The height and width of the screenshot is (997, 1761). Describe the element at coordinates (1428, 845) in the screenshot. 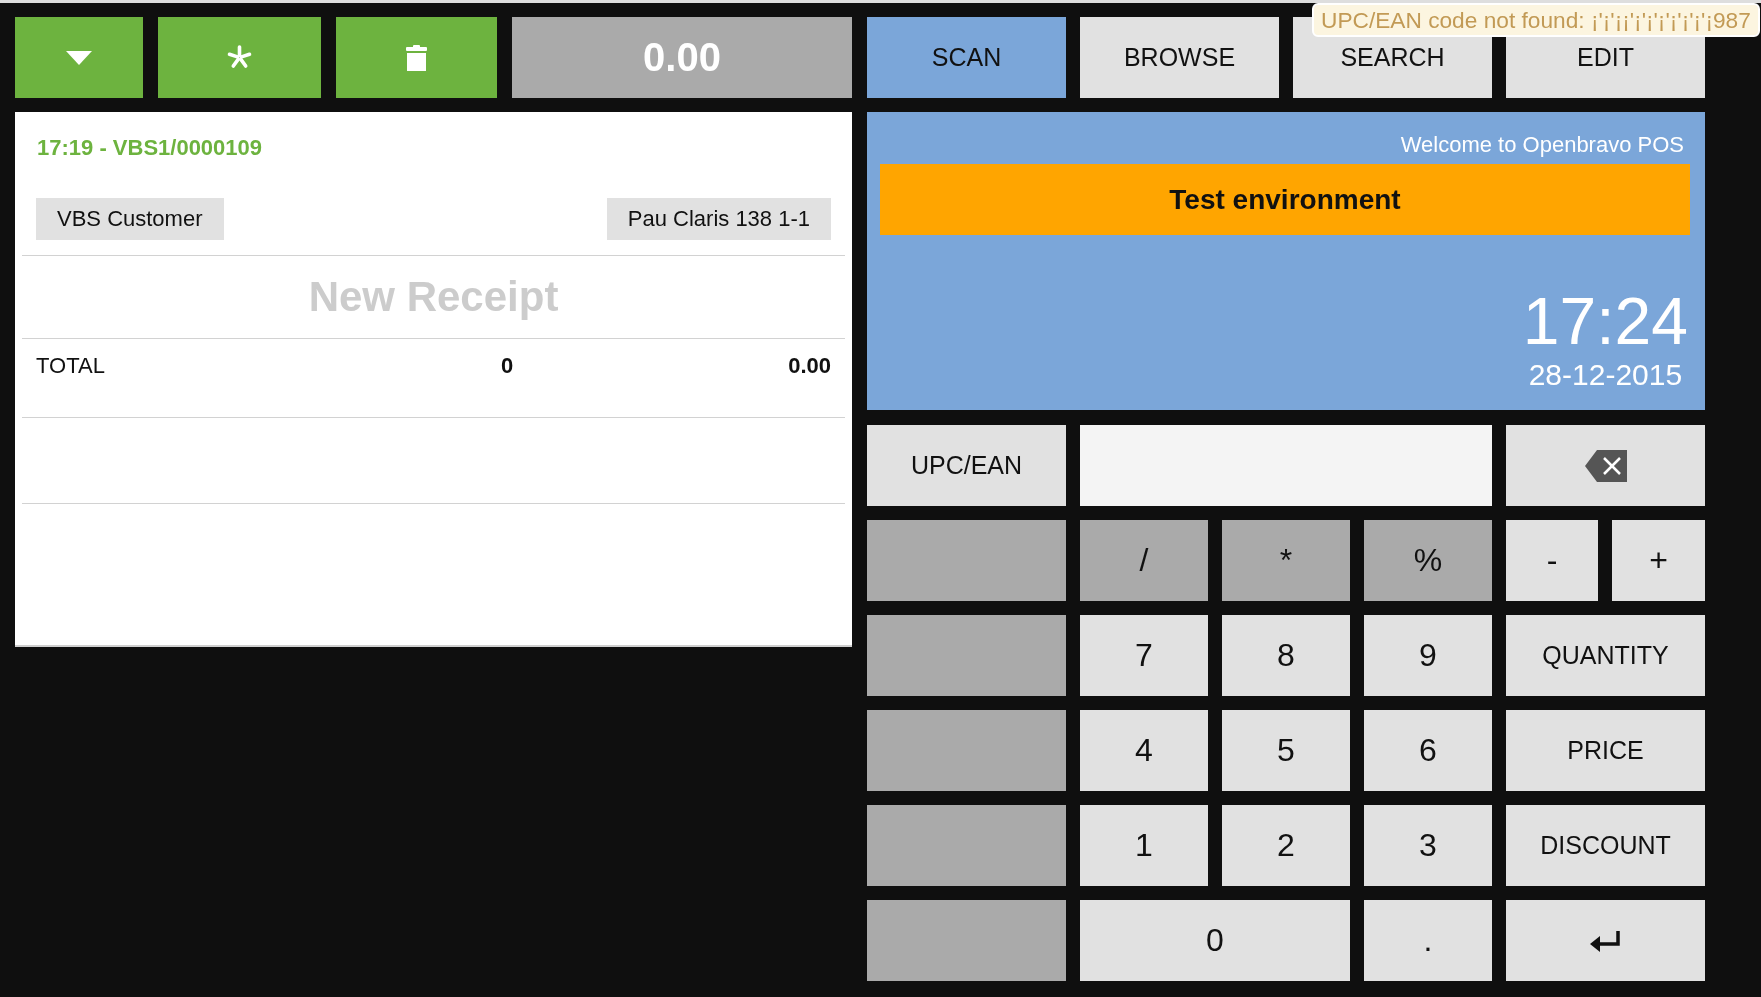

I see `keypad-key: 3` at that location.